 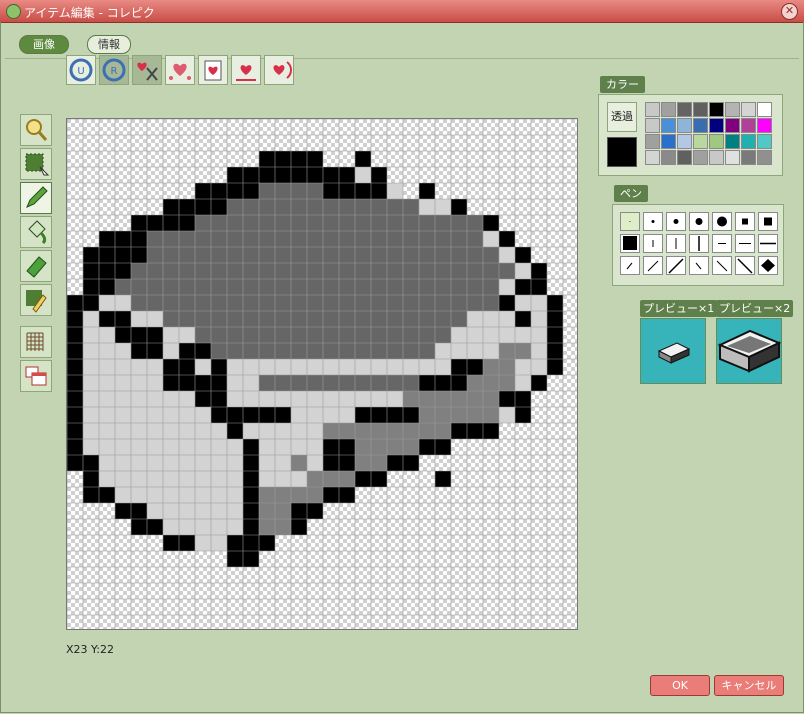 What do you see at coordinates (44, 44) in the screenshot?
I see `tab-image: 画像` at bounding box center [44, 44].